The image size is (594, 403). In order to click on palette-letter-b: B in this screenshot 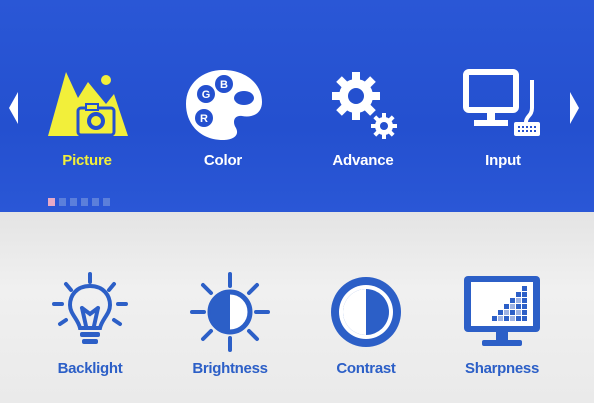, I will do `click(224, 85)`.